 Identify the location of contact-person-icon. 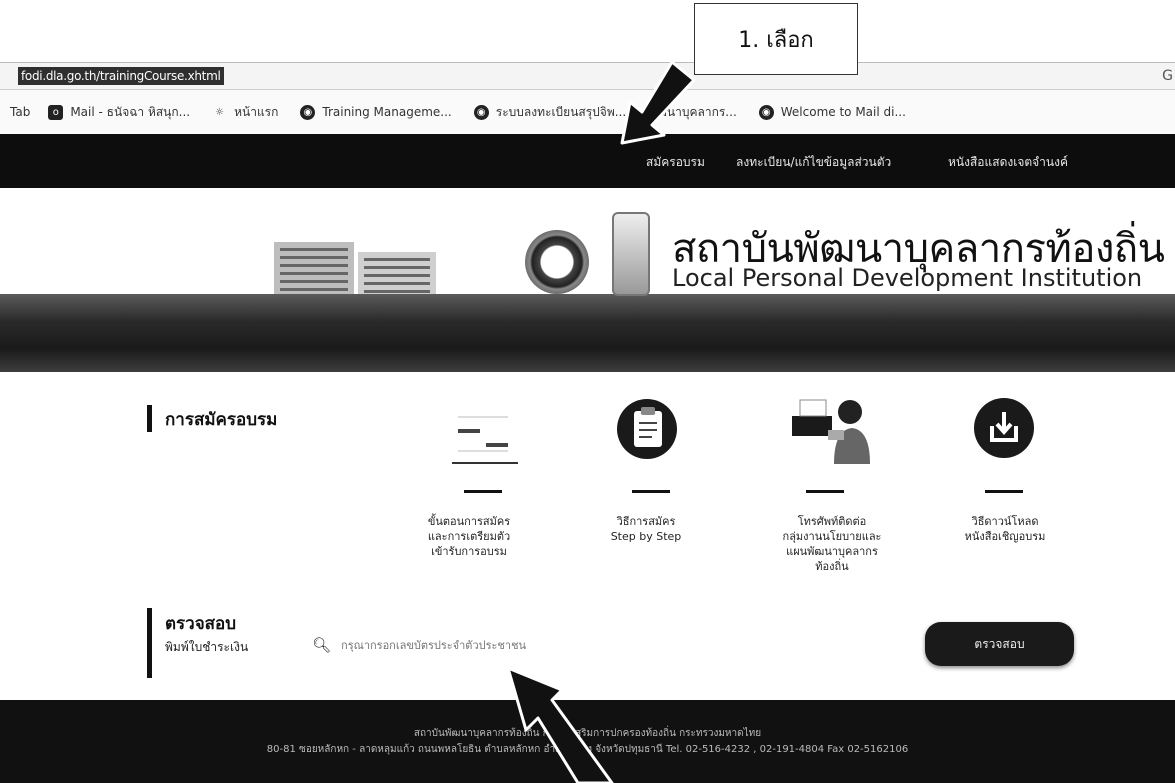
(831, 431).